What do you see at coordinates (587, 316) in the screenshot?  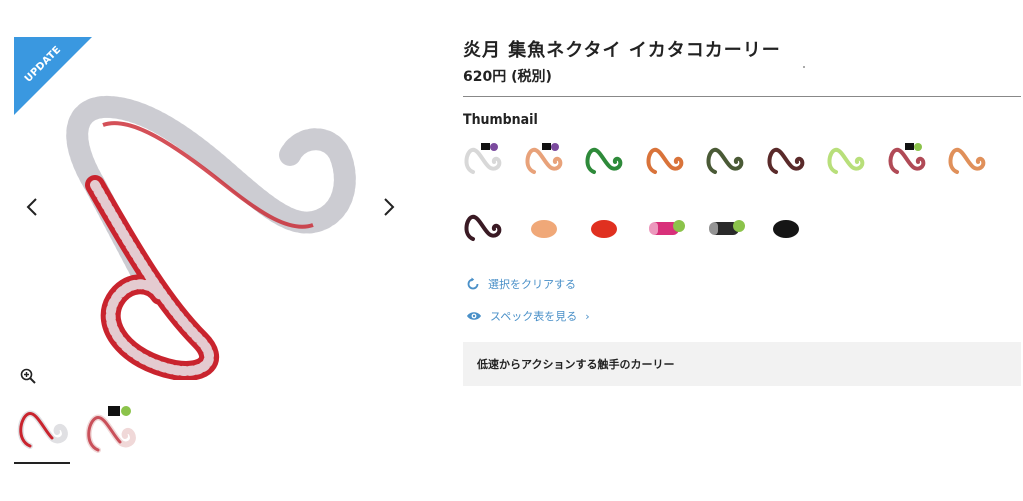 I see `chevron-right-icon: ›` at bounding box center [587, 316].